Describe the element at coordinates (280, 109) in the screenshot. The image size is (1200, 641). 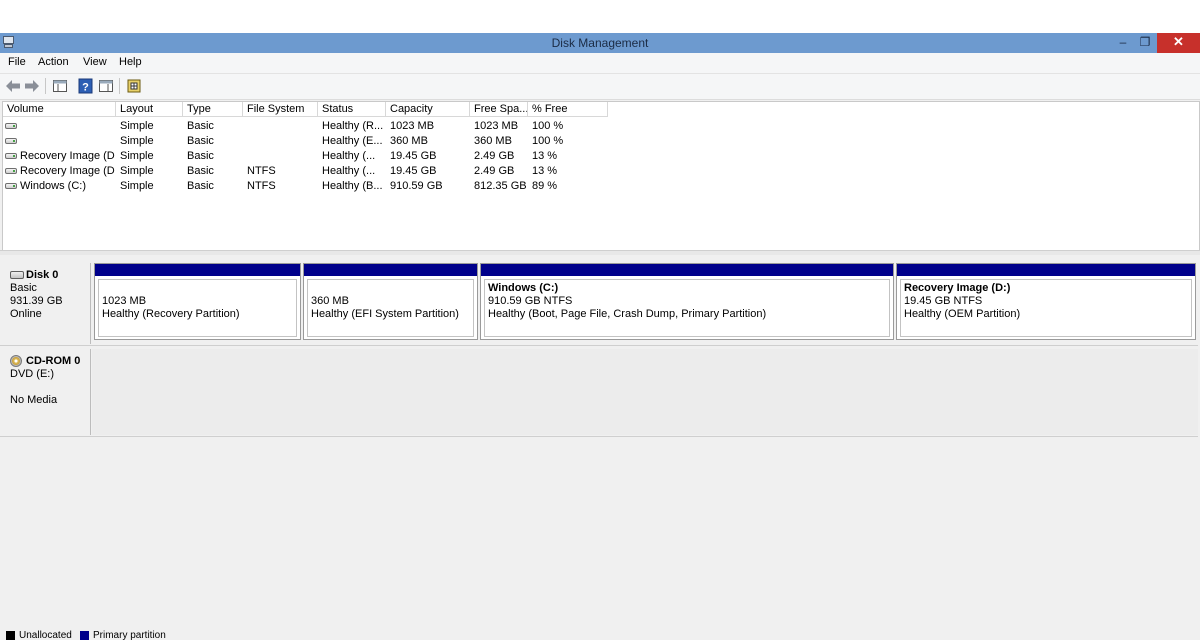
I see `column-header-file-system: File System` at that location.